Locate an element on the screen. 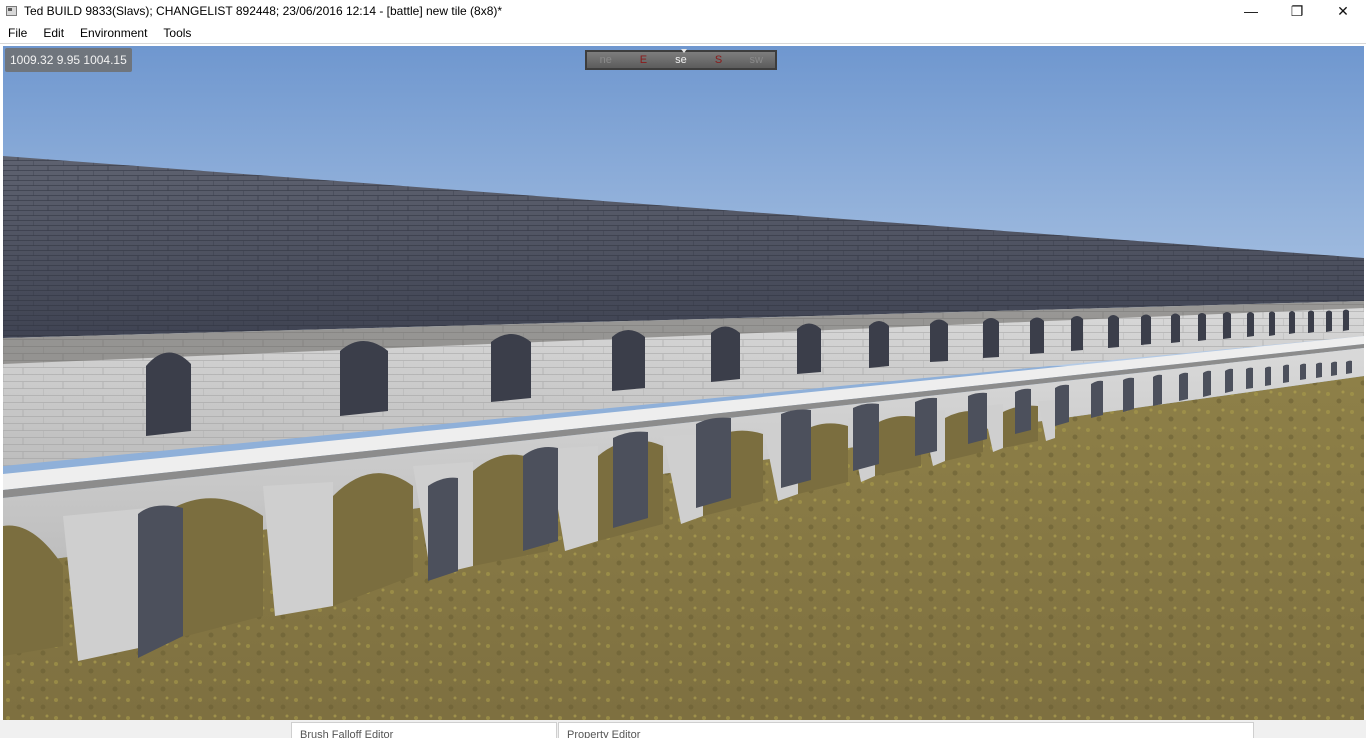 The width and height of the screenshot is (1366, 738). compass-pointer-icon is located at coordinates (684, 51).